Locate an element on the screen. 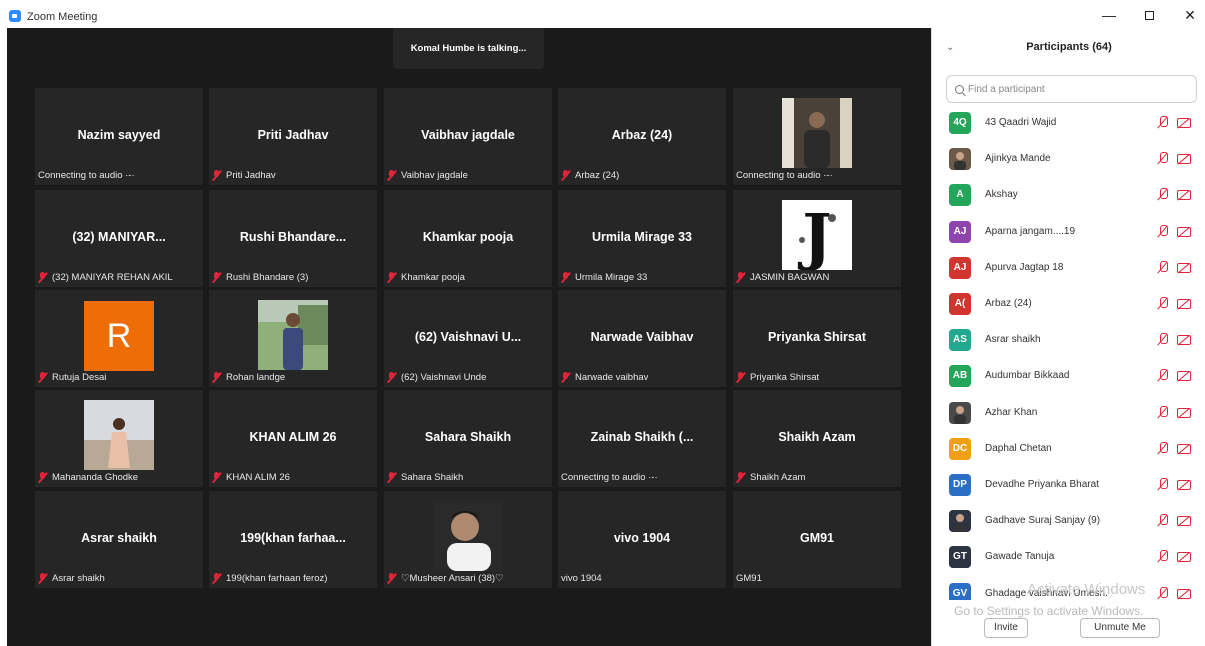 Image resolution: width=1205 pixels, height=646 pixels. video-tile: Asrar shaikh Asrar shaikh is located at coordinates (119, 539).